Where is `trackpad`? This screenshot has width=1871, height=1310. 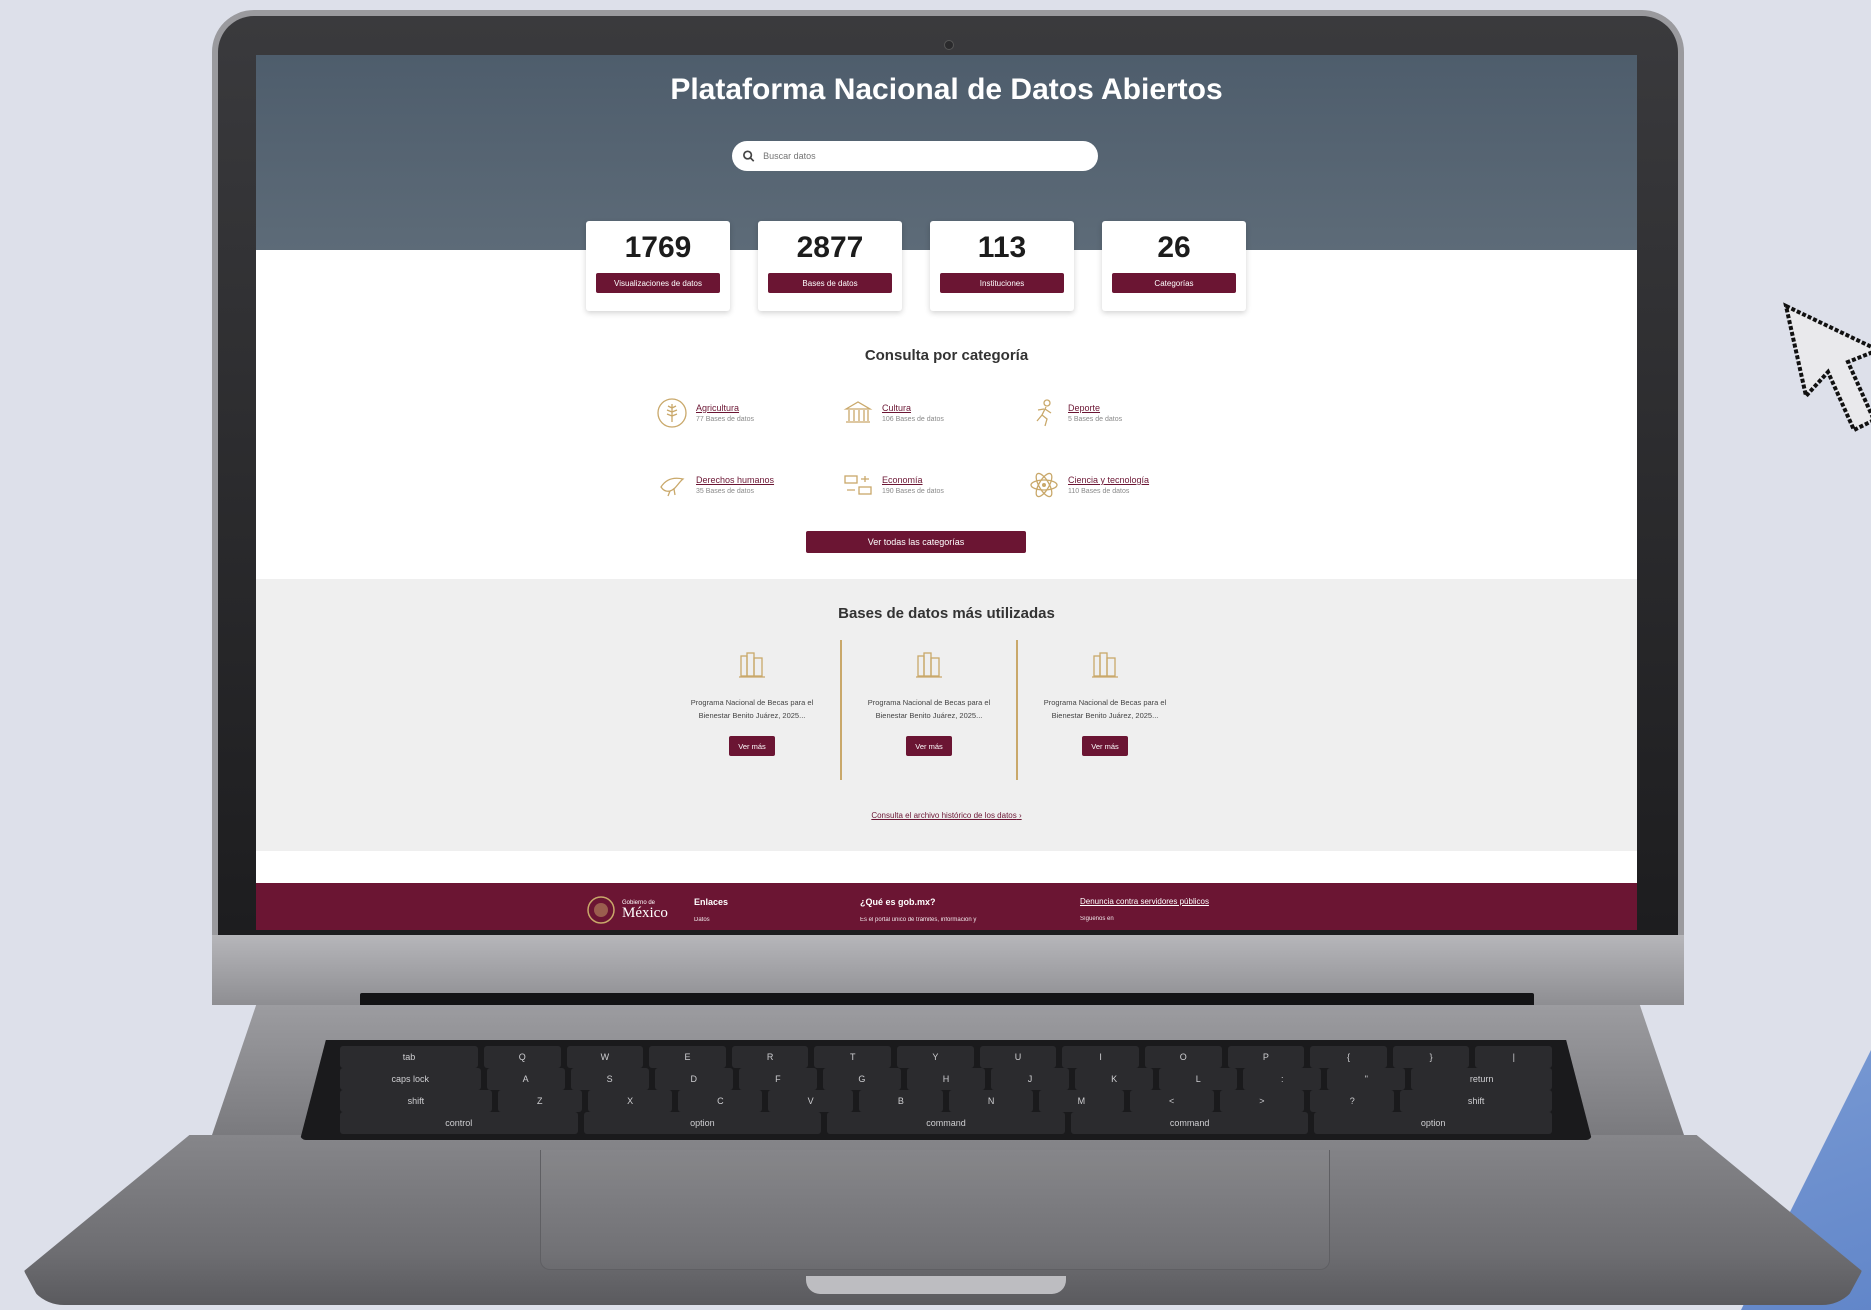
trackpad is located at coordinates (935, 1210).